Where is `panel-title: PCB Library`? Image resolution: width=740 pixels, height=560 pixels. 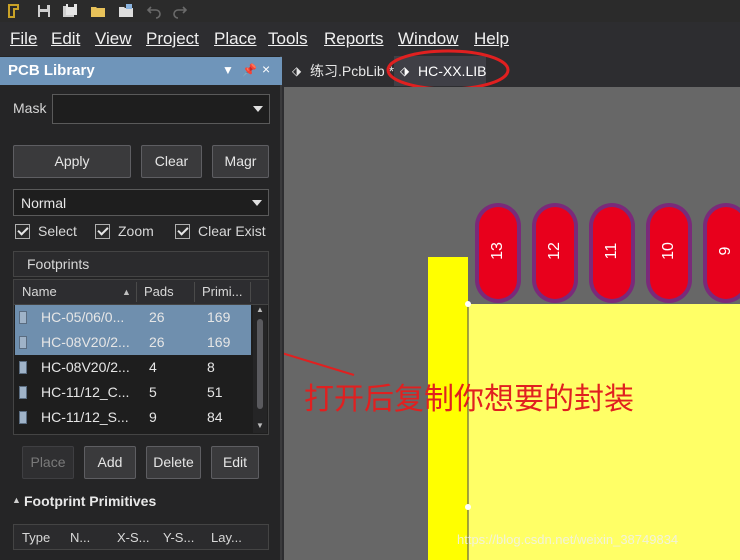 panel-title: PCB Library is located at coordinates (51, 70).